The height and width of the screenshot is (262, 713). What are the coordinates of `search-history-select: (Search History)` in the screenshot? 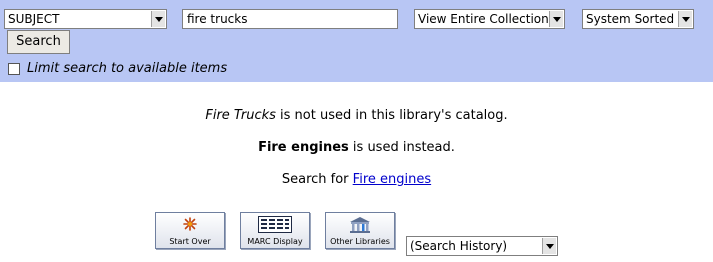 It's located at (482, 246).